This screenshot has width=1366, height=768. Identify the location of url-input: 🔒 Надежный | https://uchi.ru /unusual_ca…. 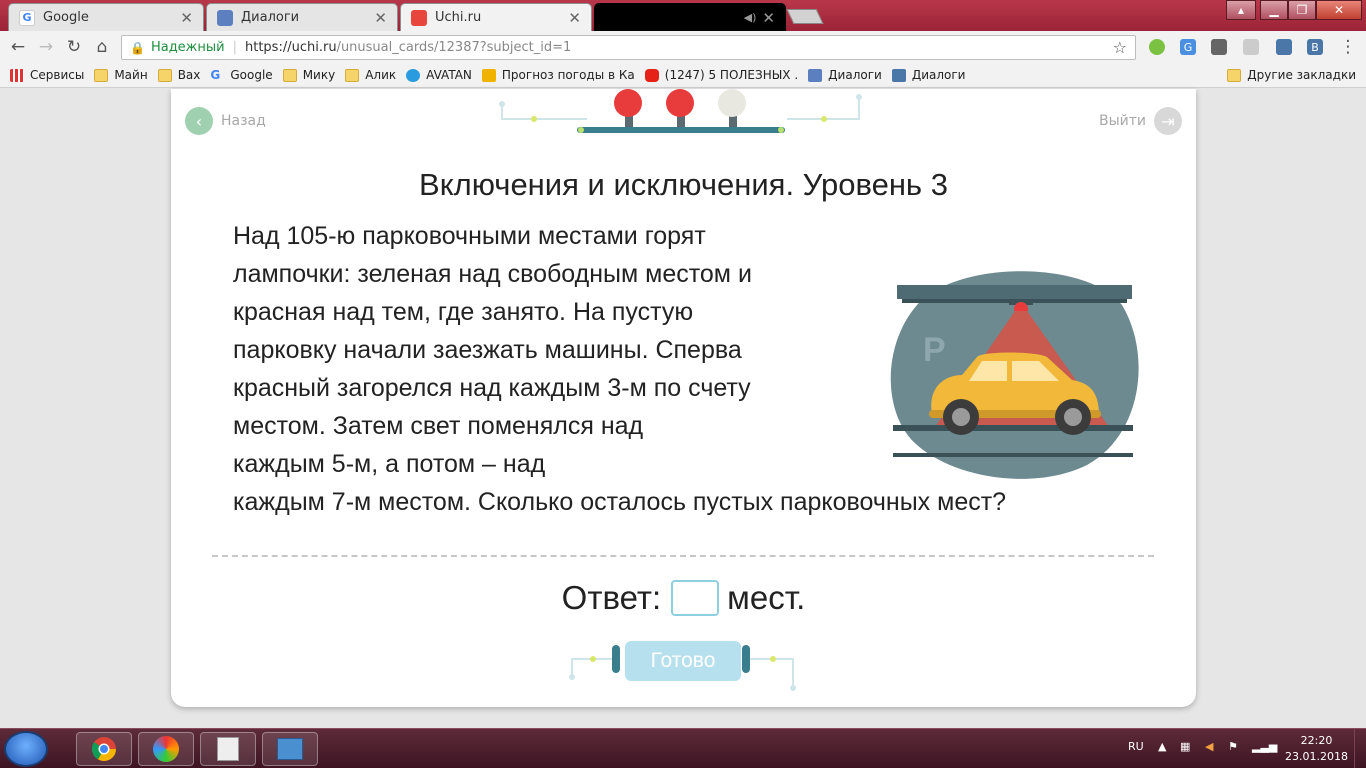
(628, 47).